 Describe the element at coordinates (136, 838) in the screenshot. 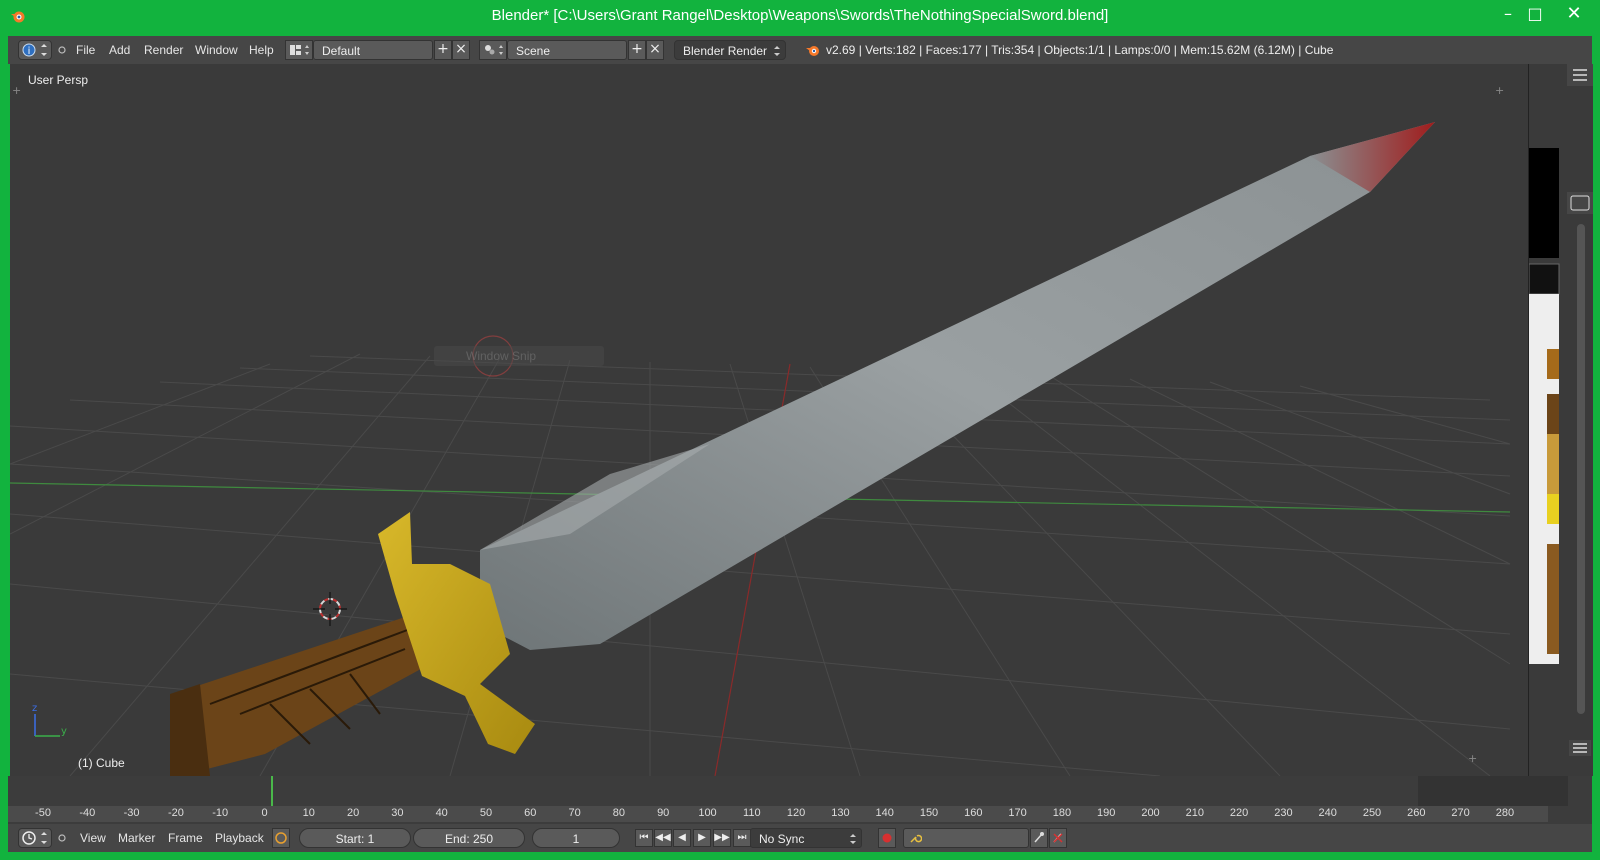

I see `menu-marker: Marker` at that location.